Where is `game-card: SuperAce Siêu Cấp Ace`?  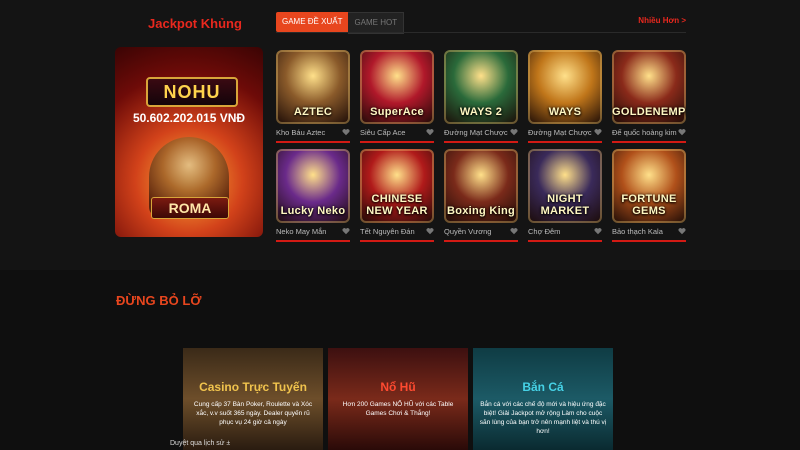
game-card: SuperAce Siêu Cấp Ace is located at coordinates (397, 96).